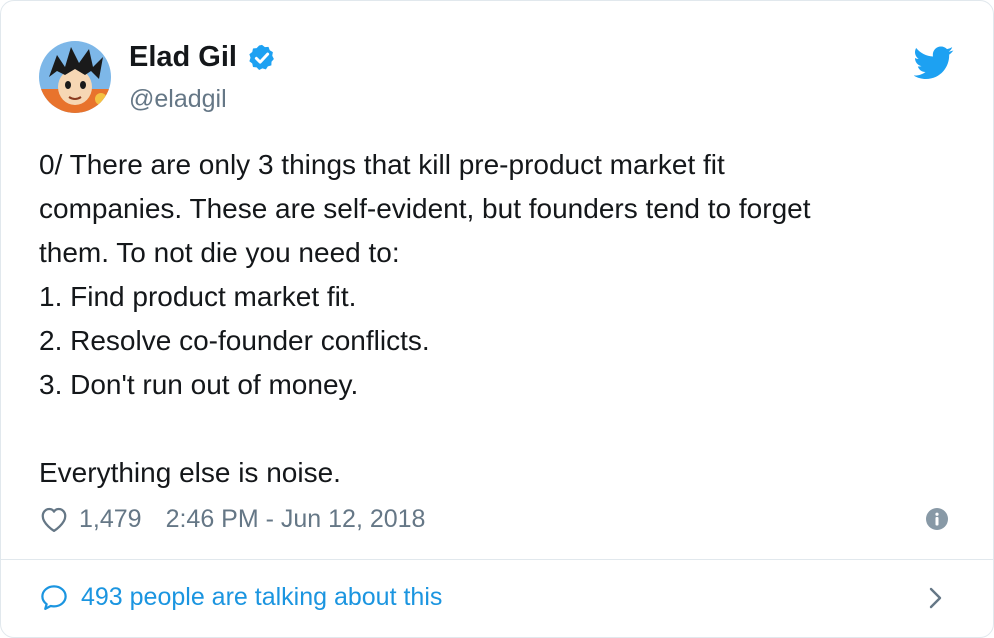 The height and width of the screenshot is (638, 994). I want to click on tweet-meta: 1,479 2:46 PM - Jun 12, 2018, so click(232, 519).